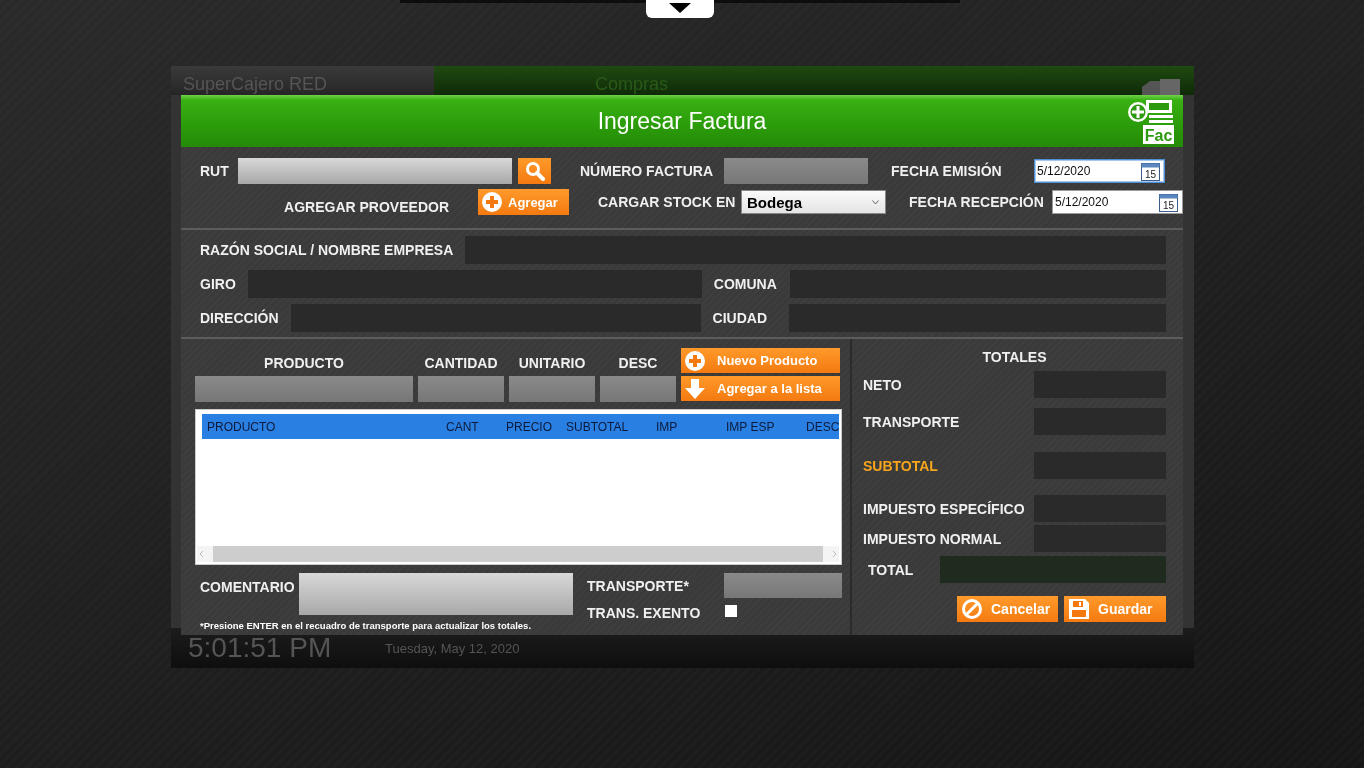 The height and width of the screenshot is (768, 1364). What do you see at coordinates (796, 171) in the screenshot?
I see `invoice-number-field` at bounding box center [796, 171].